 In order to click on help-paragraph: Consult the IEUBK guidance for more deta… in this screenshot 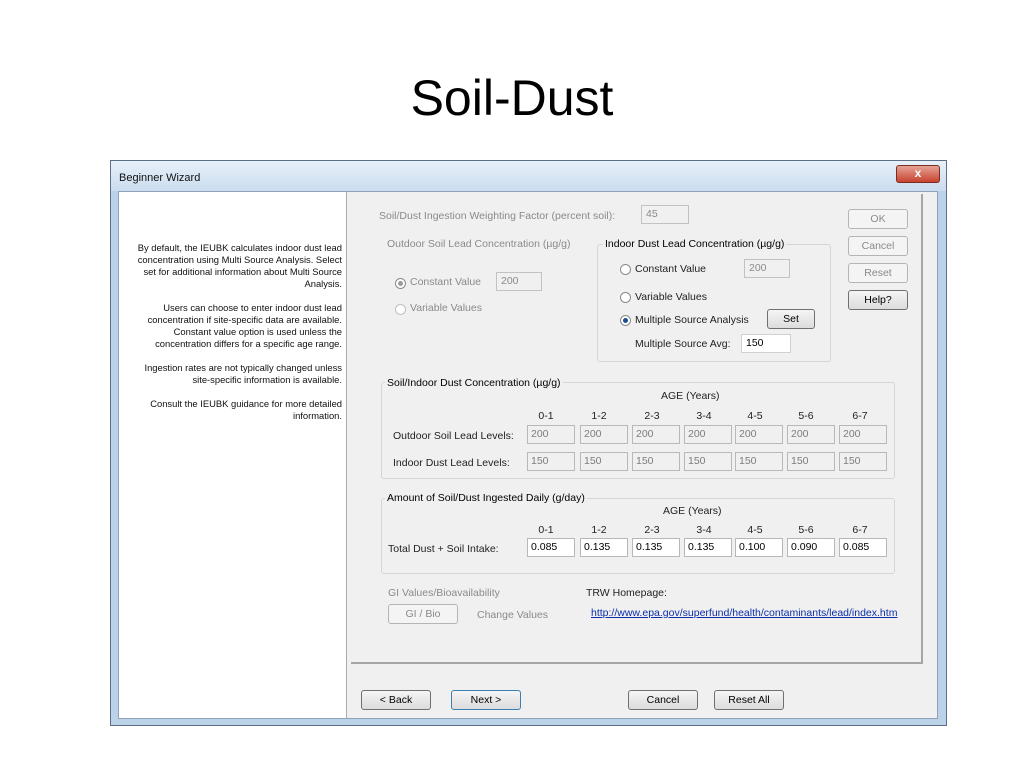, I will do `click(246, 409)`.